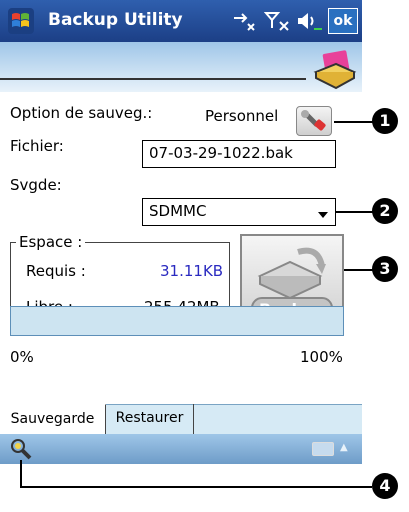  What do you see at coordinates (244, 21) in the screenshot?
I see `sync-icon` at bounding box center [244, 21].